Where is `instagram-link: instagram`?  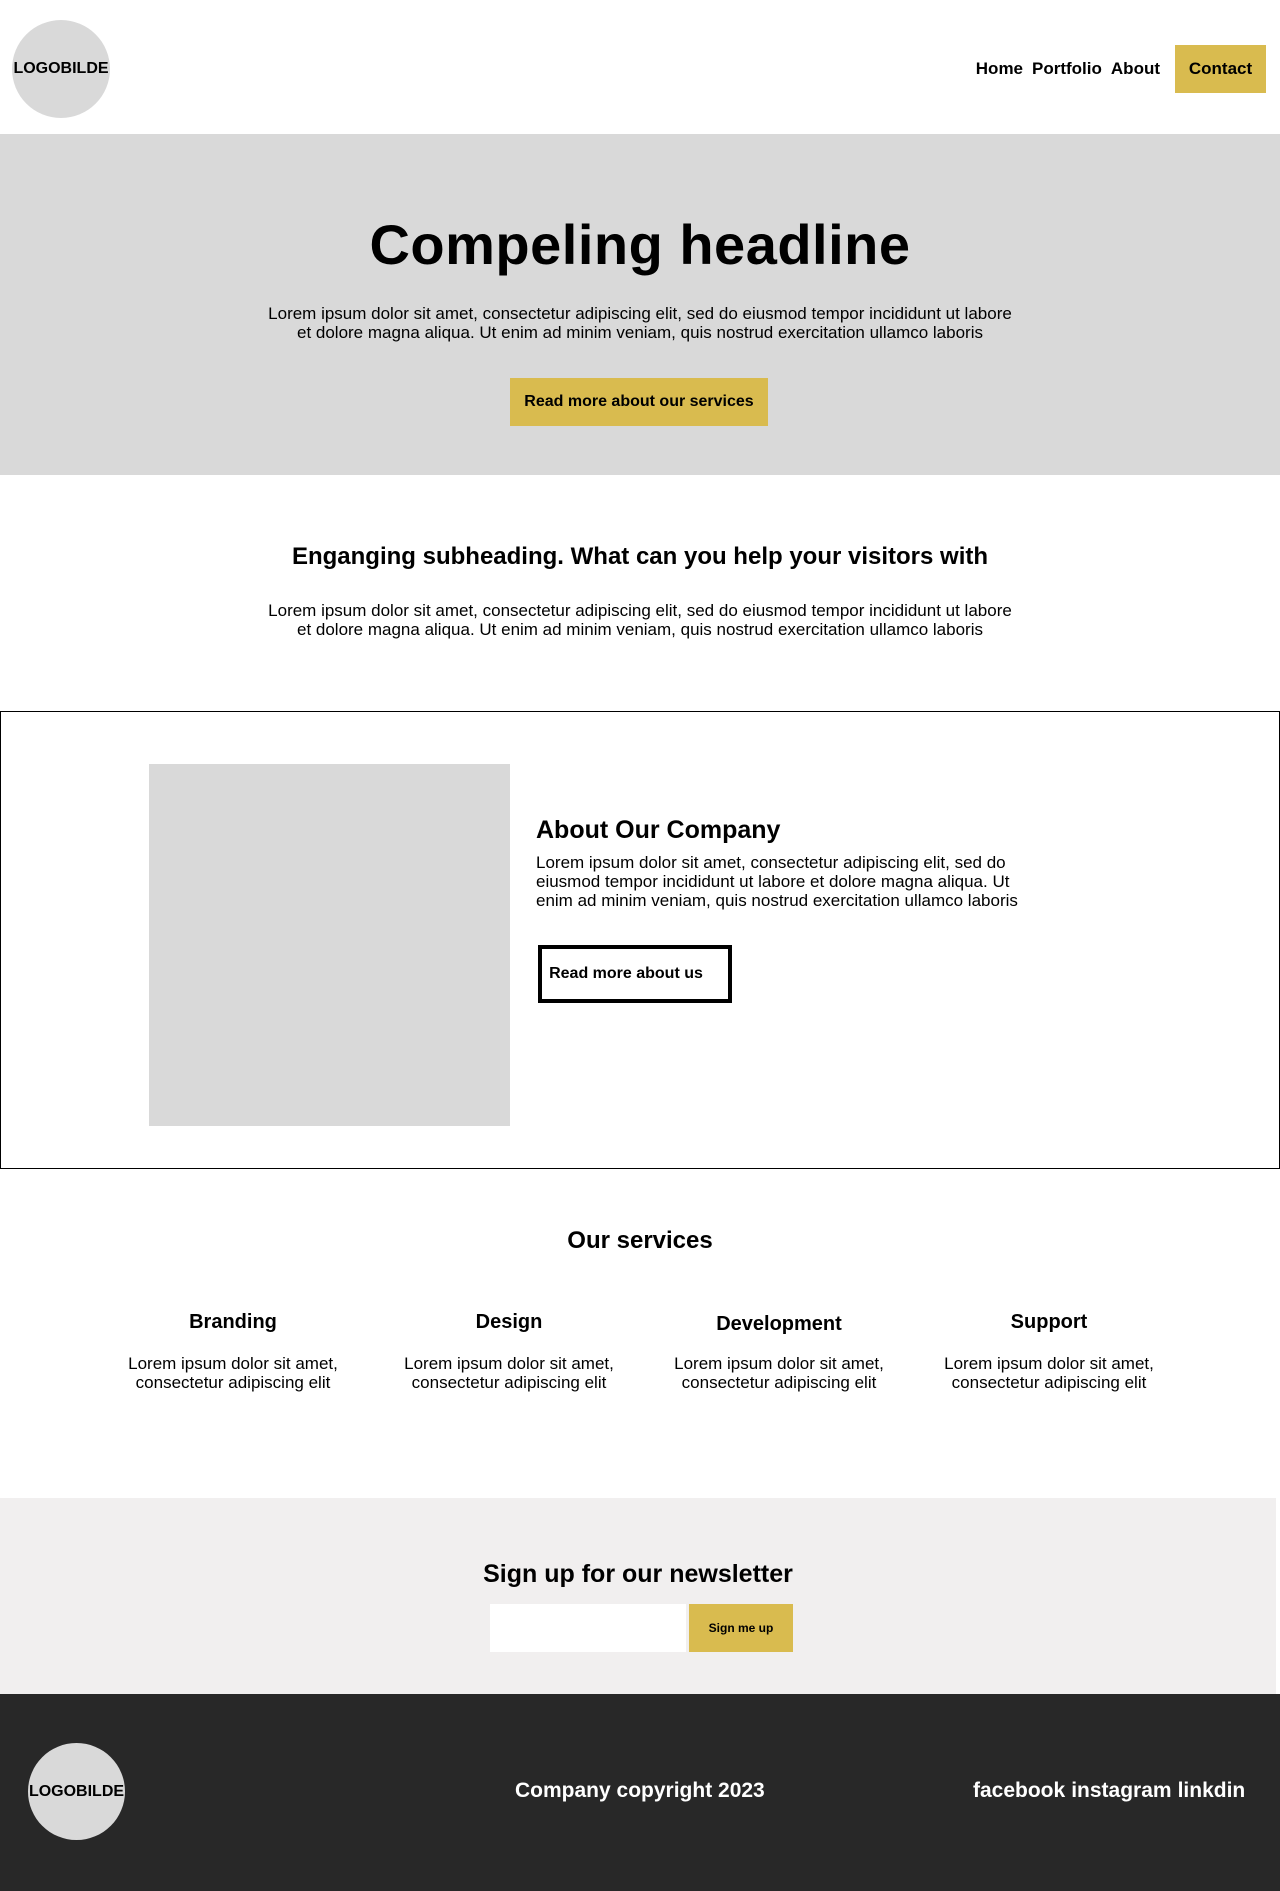 instagram-link: instagram is located at coordinates (1121, 1791).